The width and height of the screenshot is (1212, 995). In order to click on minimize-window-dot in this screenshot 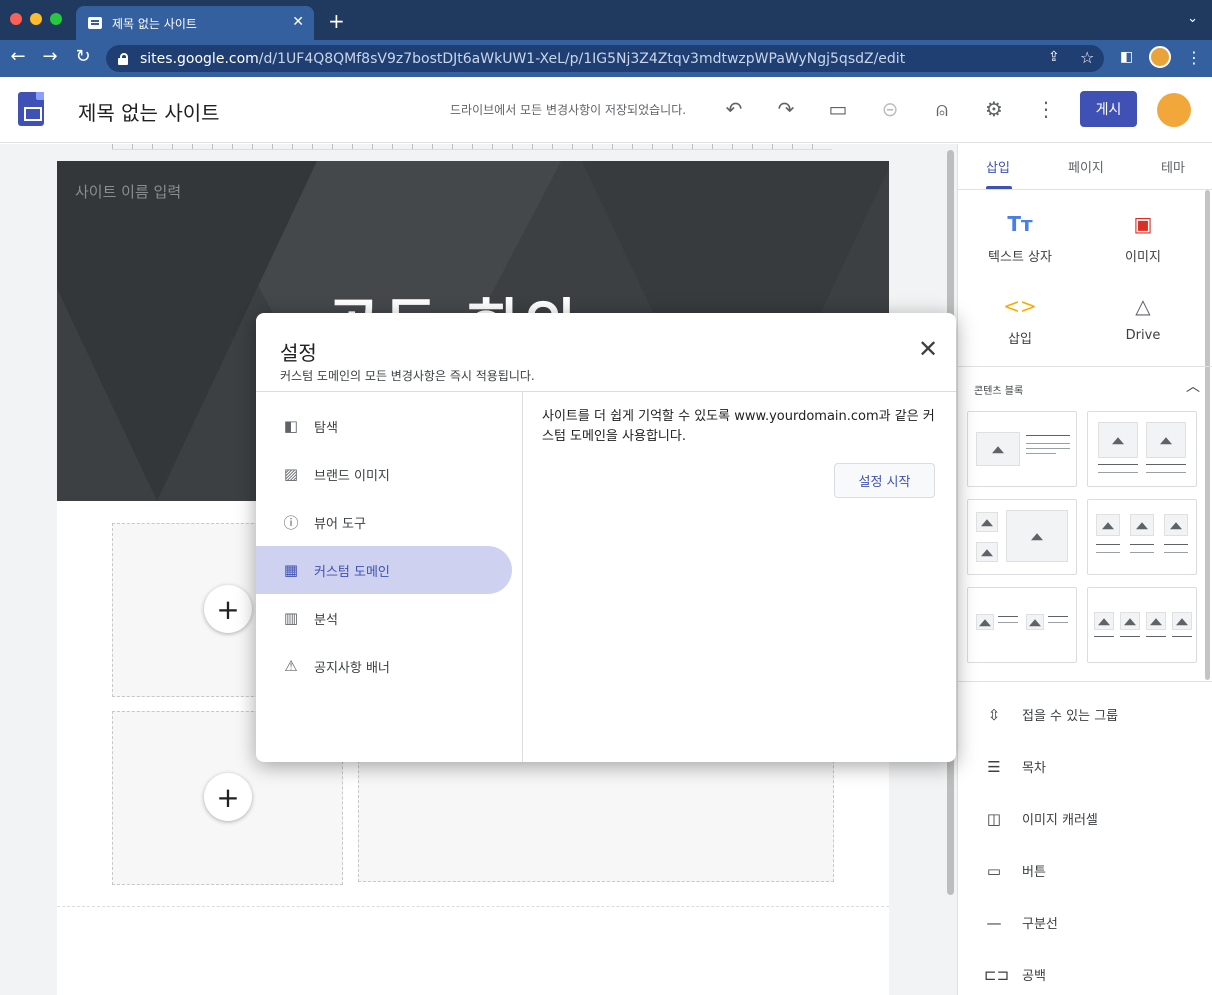, I will do `click(36, 19)`.